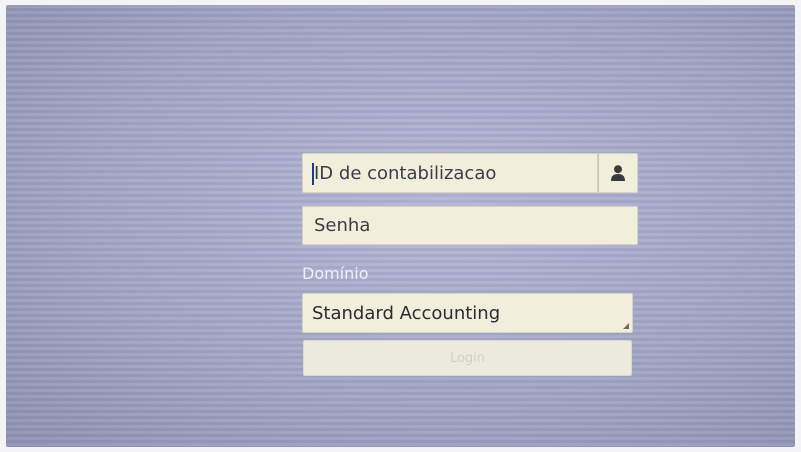  I want to click on text-cursor, so click(313, 174).